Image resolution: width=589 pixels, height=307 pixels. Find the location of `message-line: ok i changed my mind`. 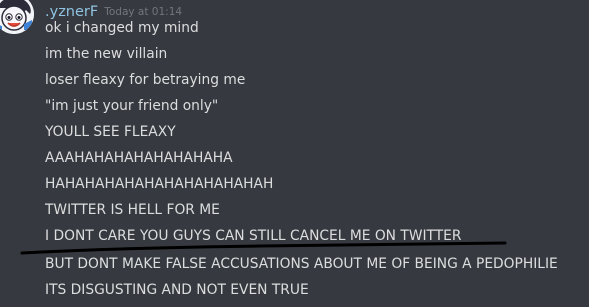

message-line: ok i changed my mind is located at coordinates (122, 28).